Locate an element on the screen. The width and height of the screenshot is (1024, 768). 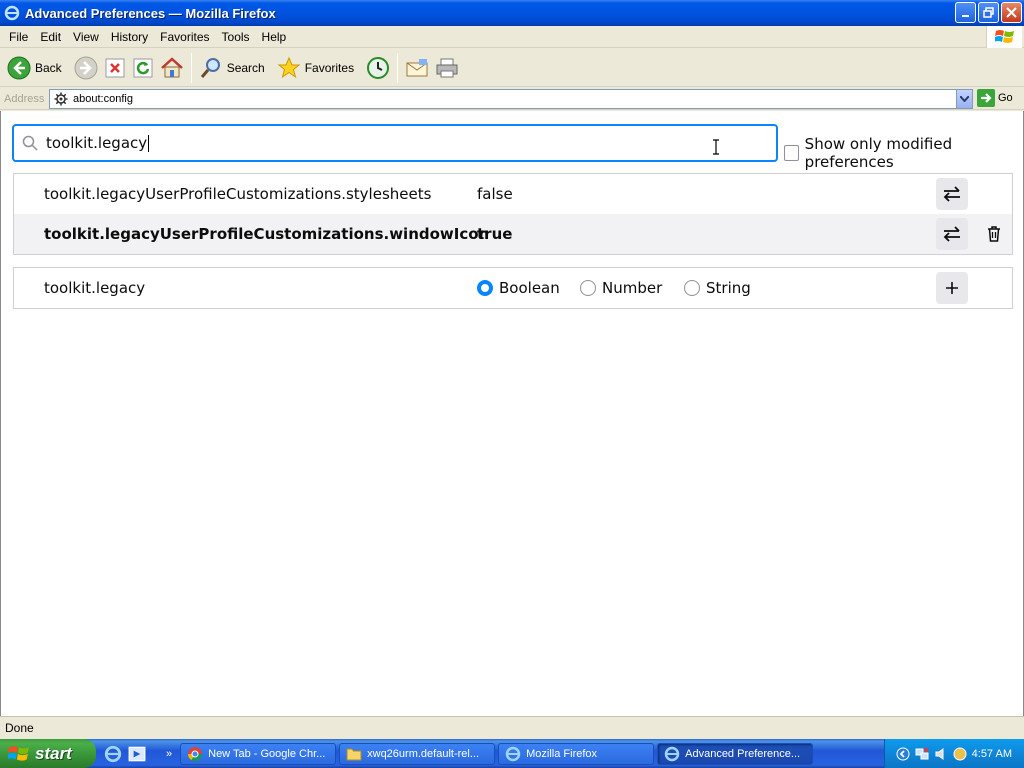
history-button is located at coordinates (378, 68).